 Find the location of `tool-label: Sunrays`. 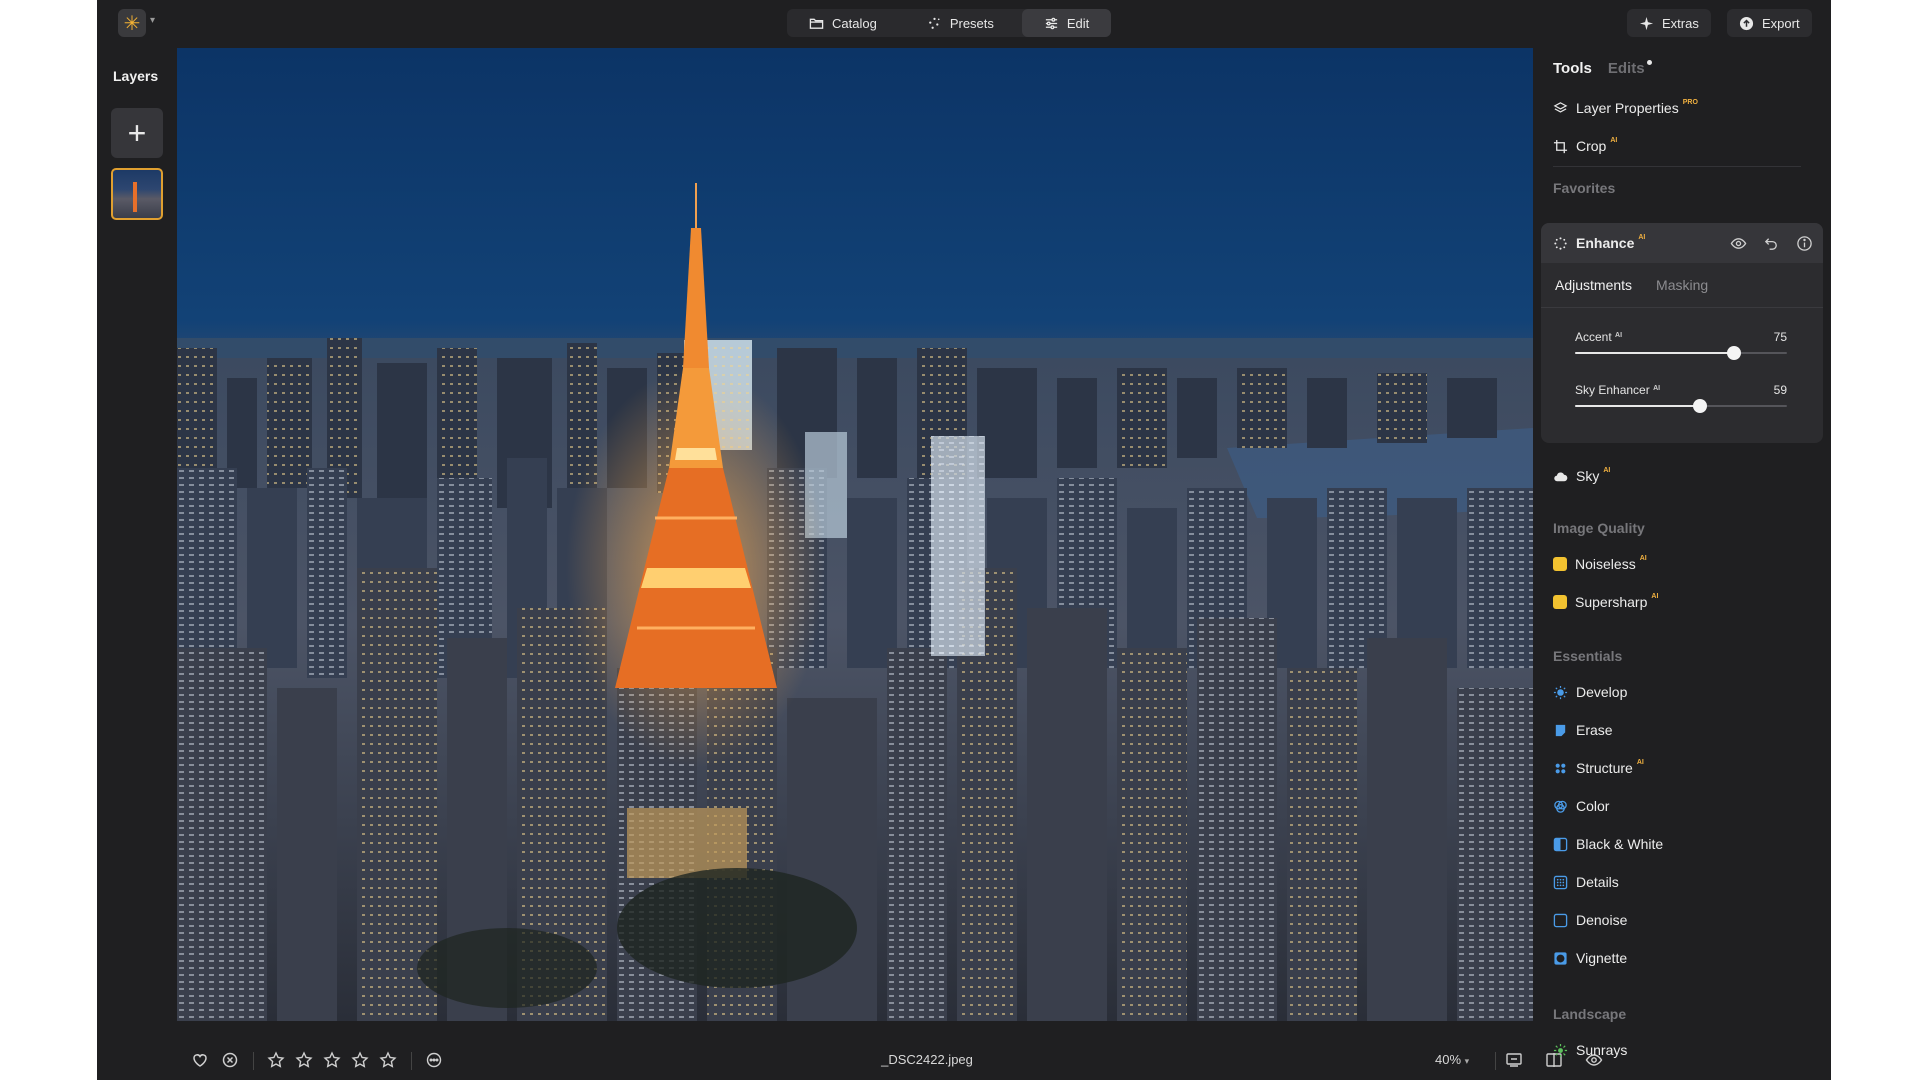

tool-label: Sunrays is located at coordinates (1602, 1050).